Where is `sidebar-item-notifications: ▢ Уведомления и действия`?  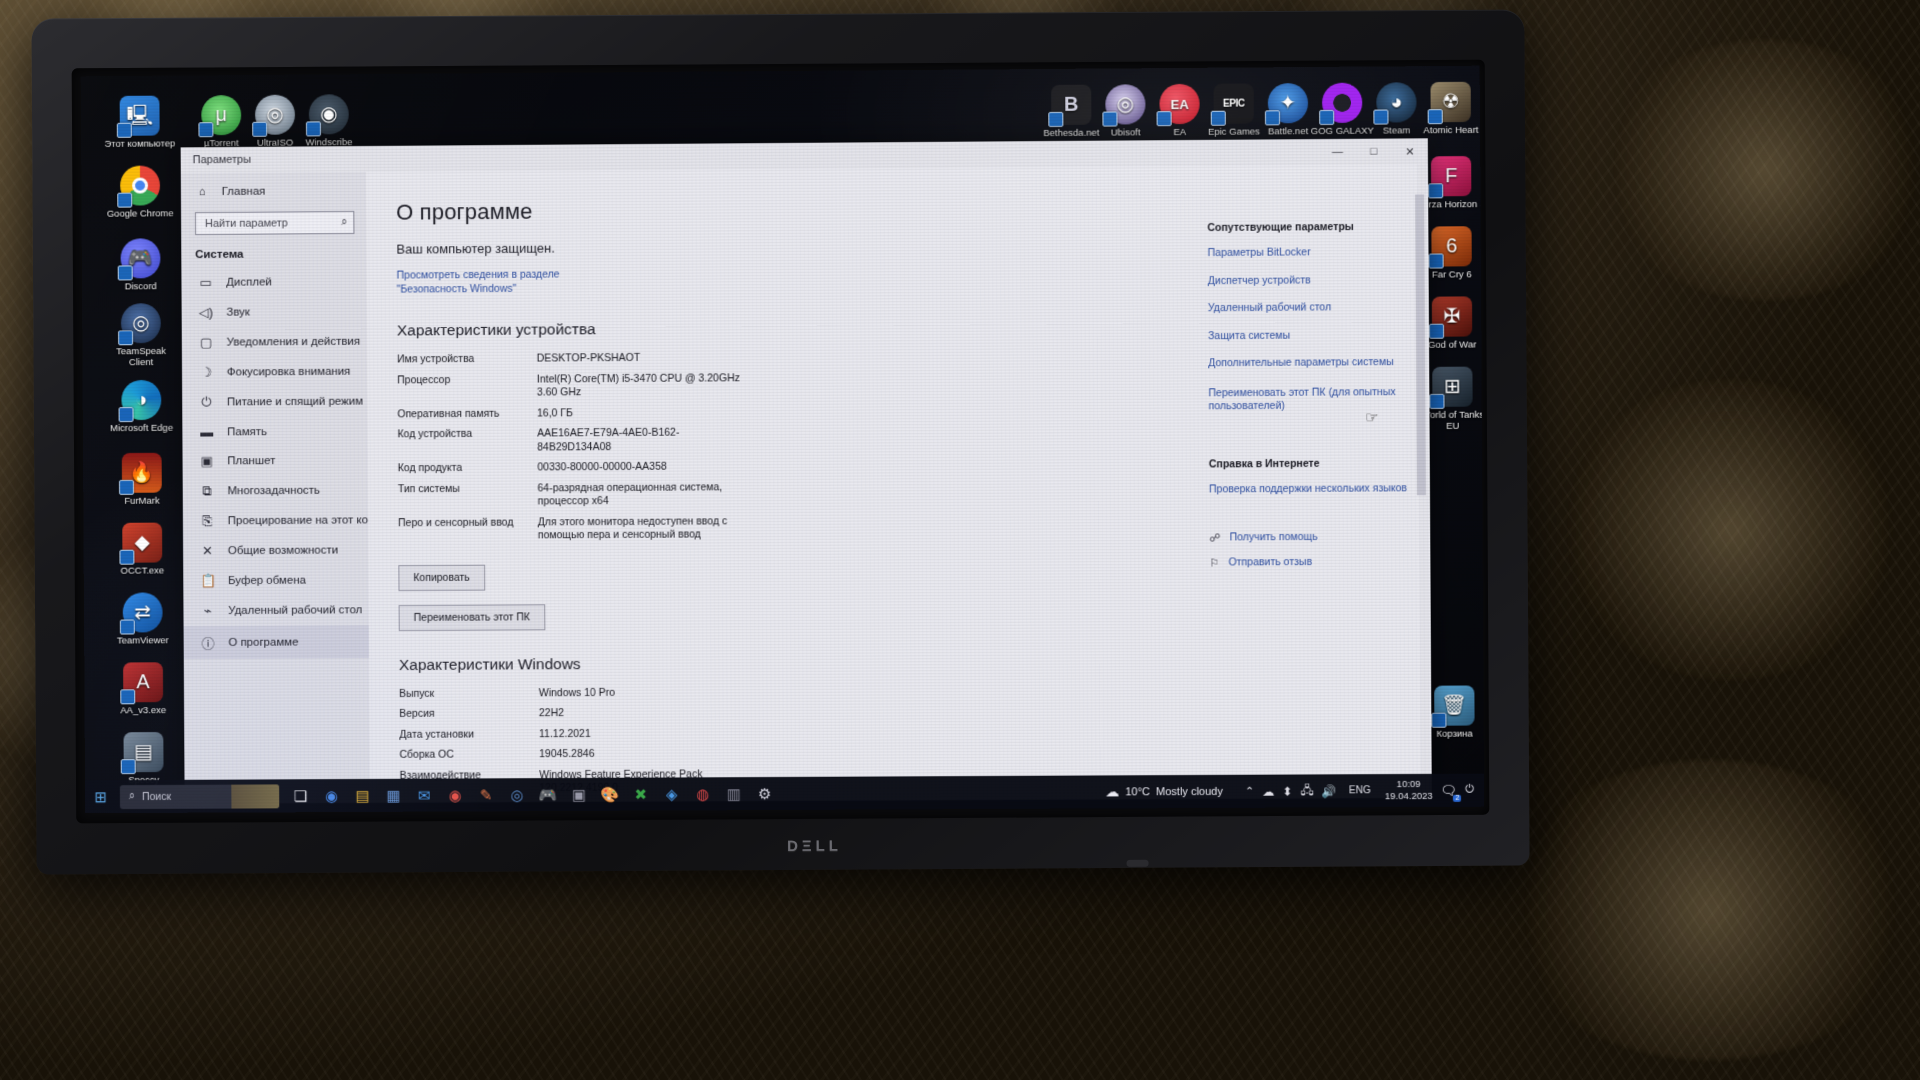
sidebar-item-notifications: ▢ Уведомления и действия is located at coordinates (274, 342).